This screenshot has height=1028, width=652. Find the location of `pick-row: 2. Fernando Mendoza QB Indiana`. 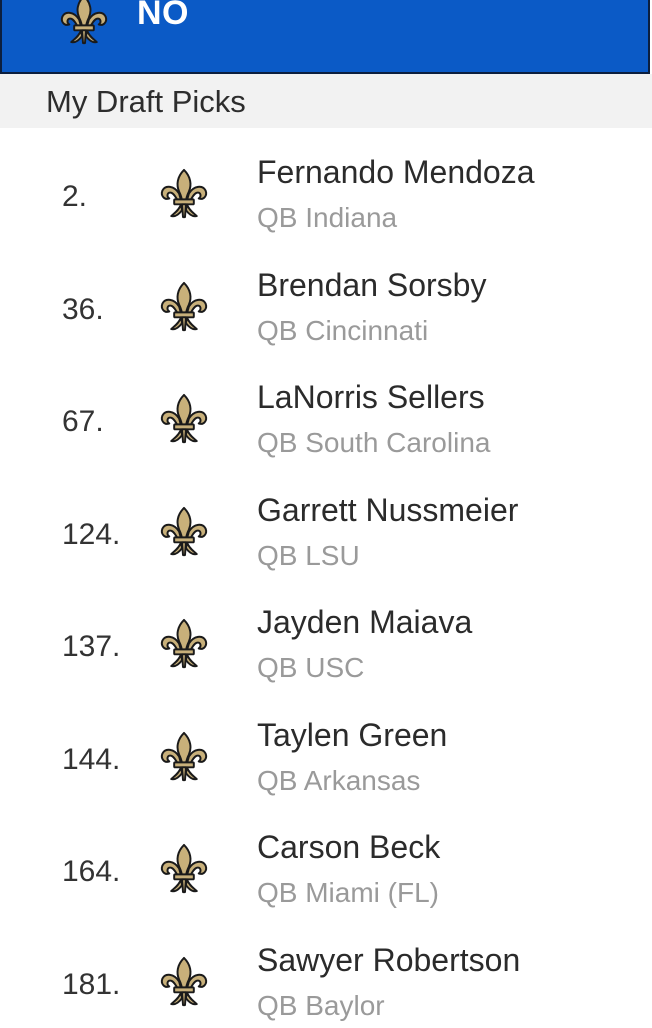

pick-row: 2. Fernando Mendoza QB Indiana is located at coordinates (326, 184).